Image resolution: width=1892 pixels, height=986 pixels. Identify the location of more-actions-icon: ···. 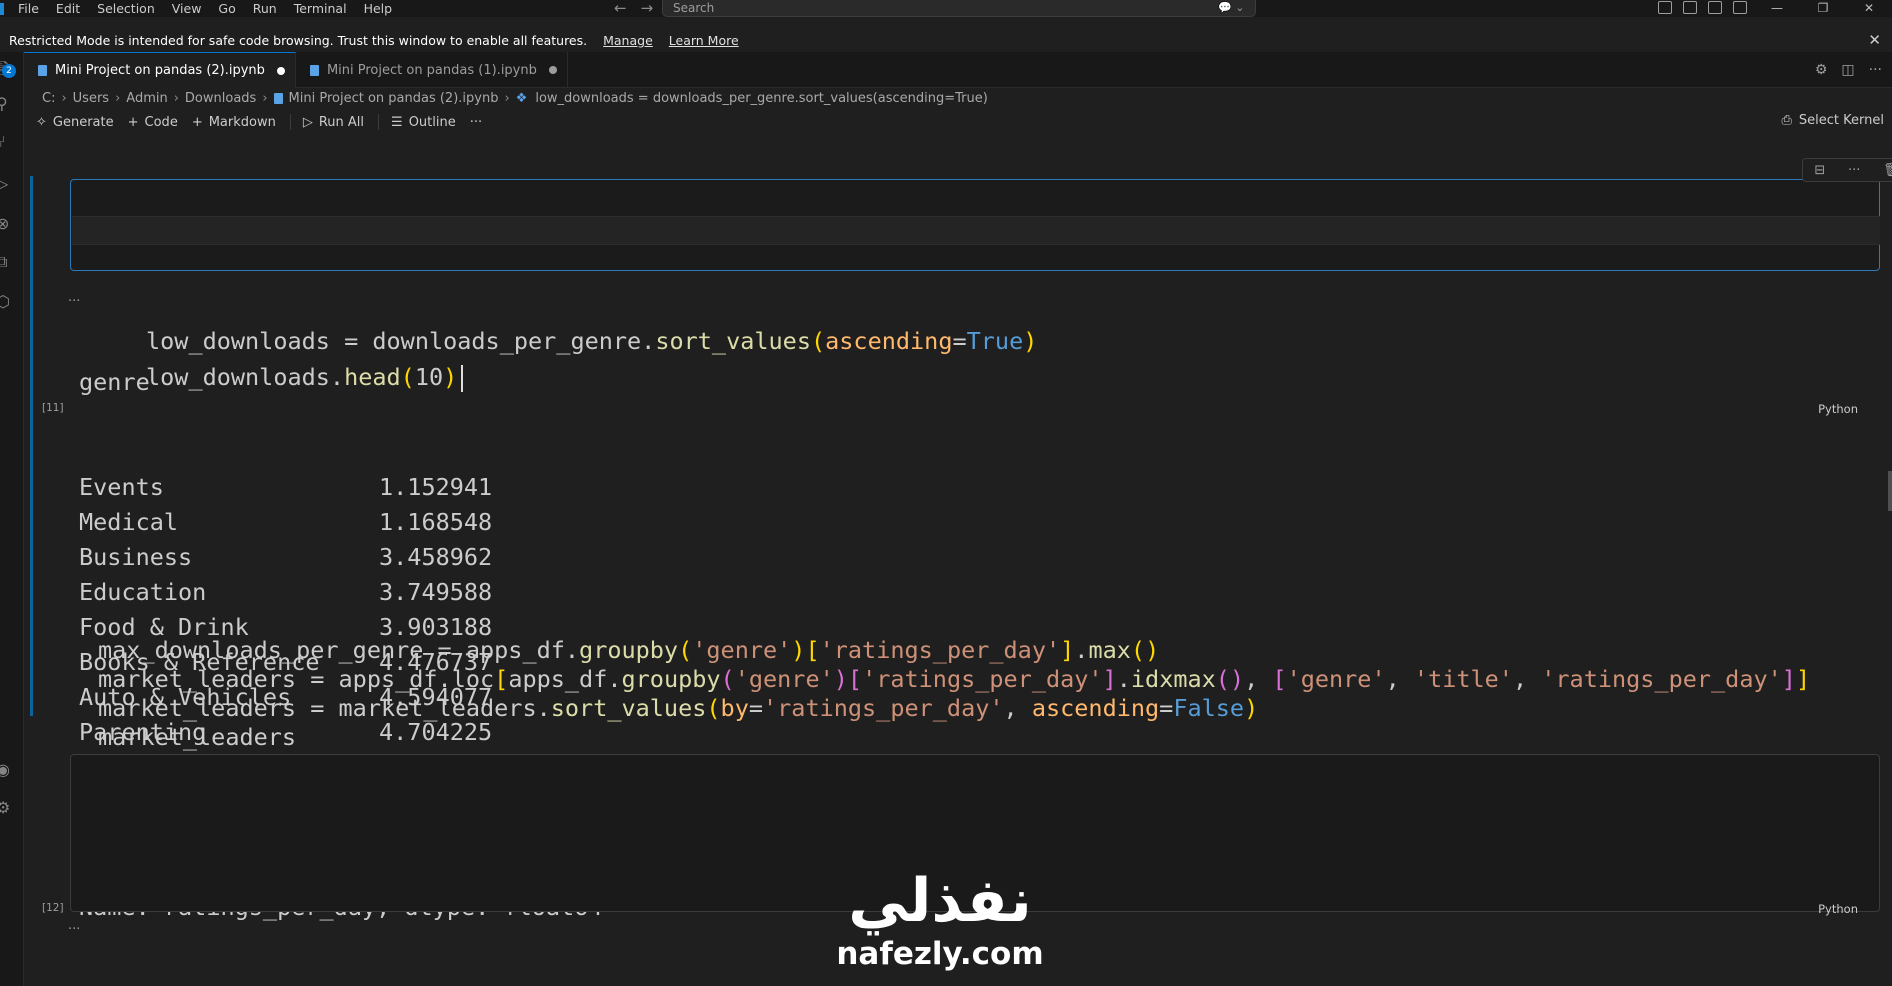
(1875, 70).